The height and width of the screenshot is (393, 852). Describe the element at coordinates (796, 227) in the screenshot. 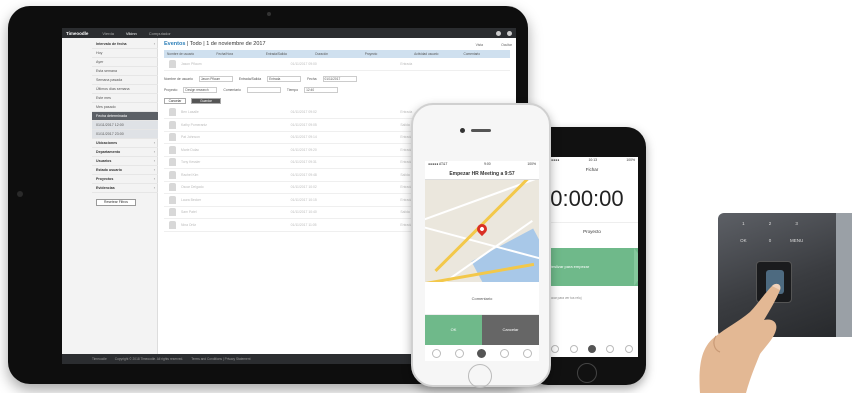

I see `keypad-key: 3` at that location.